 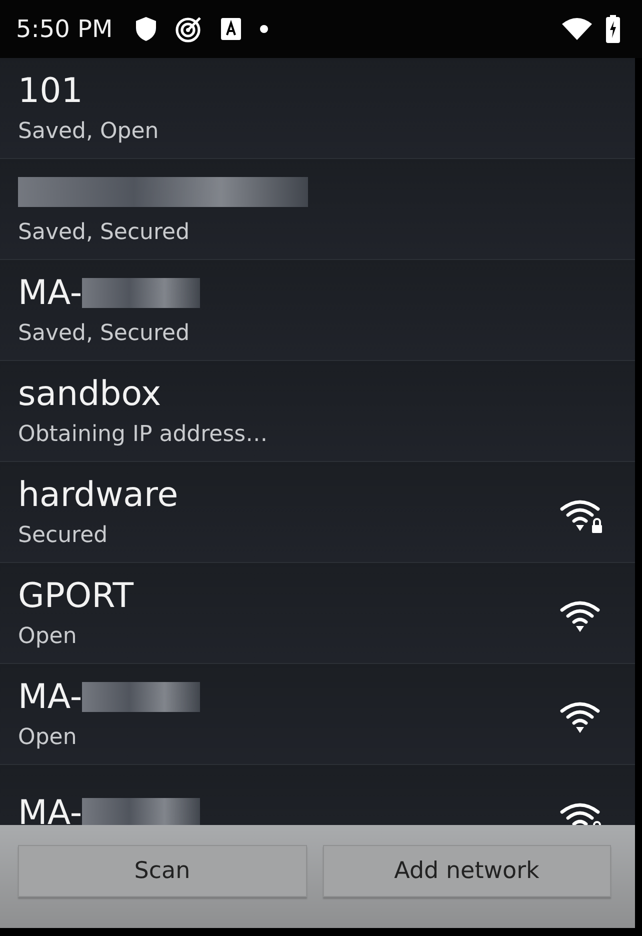 What do you see at coordinates (88, 131) in the screenshot?
I see `network-status: Saved, Open` at bounding box center [88, 131].